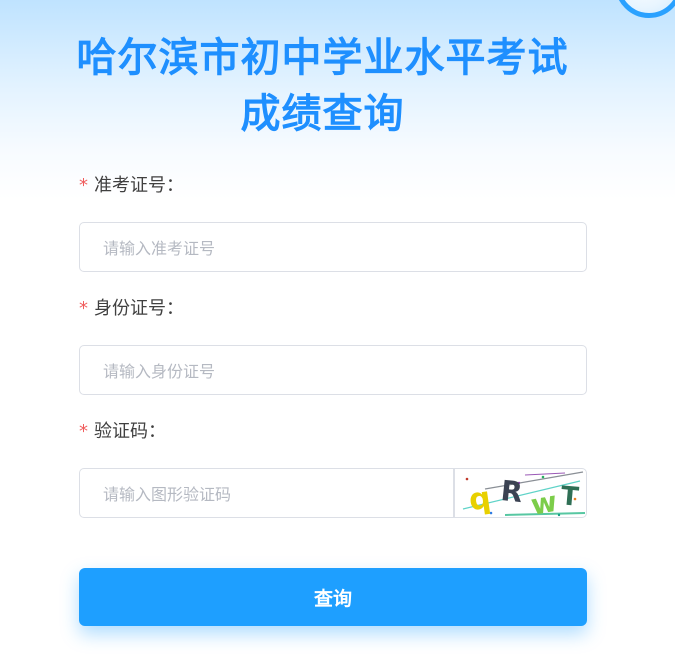  Describe the element at coordinates (333, 597) in the screenshot. I see `query-button: 查询` at that location.